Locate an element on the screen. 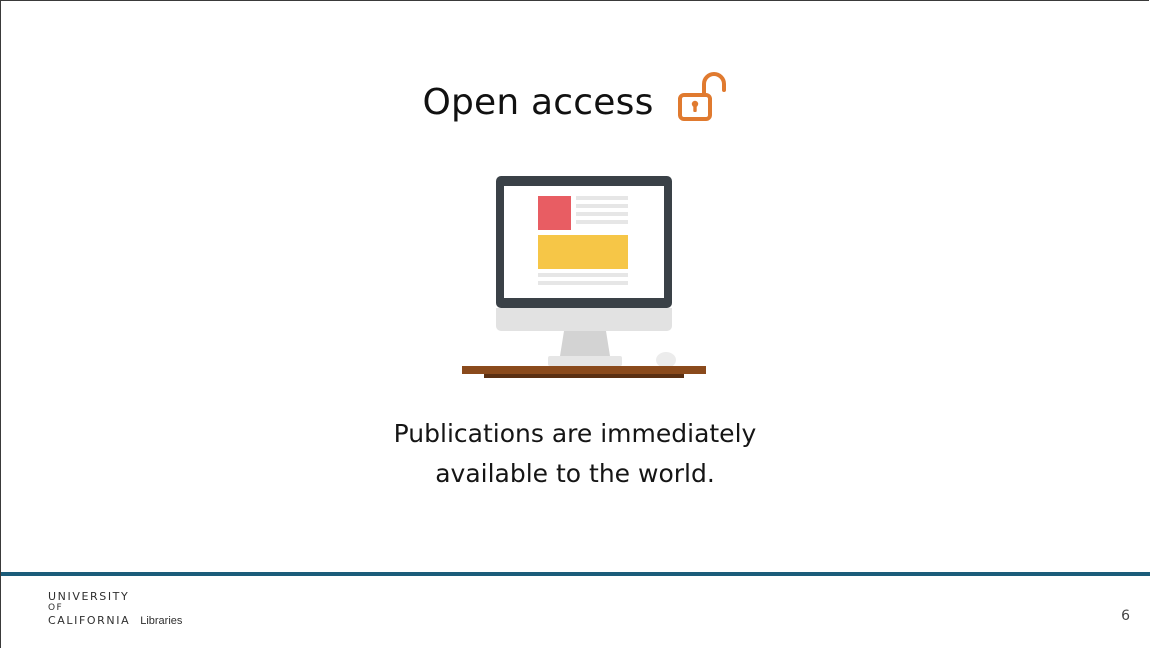 Image resolution: width=1150 pixels, height=649 pixels. logo-libraries-text: Libraries is located at coordinates (161, 621).